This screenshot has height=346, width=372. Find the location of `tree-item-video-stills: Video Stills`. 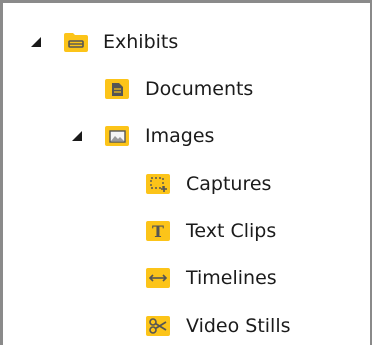

tree-item-video-stills: Video Stills is located at coordinates (163, 326).